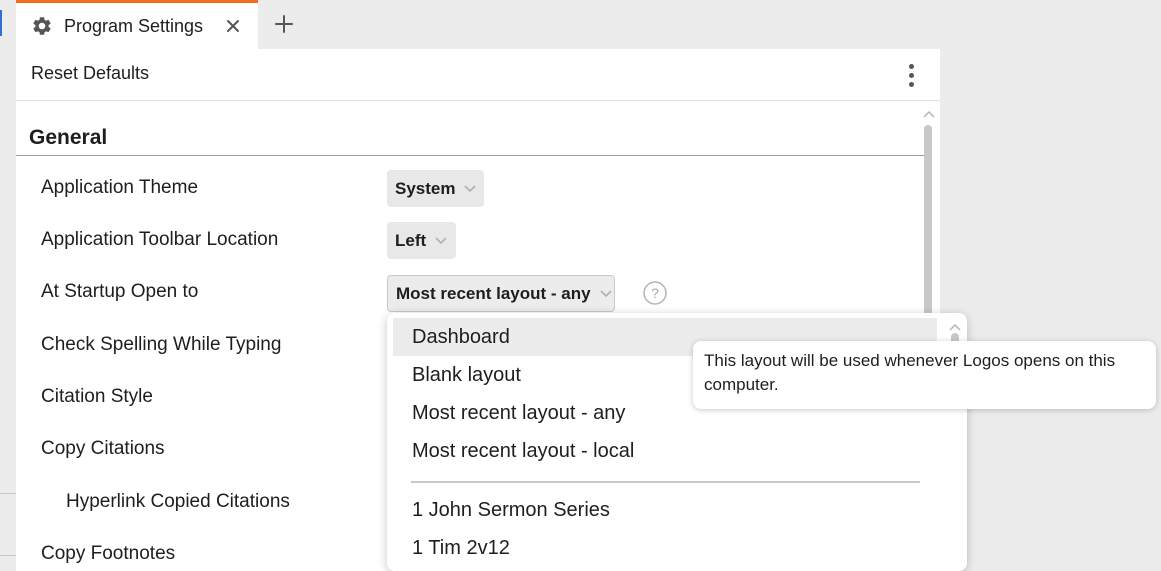 Image resolution: width=1161 pixels, height=571 pixels. Describe the element at coordinates (677, 548) in the screenshot. I see `dropdown-option-layout: 1 Tim 2v12` at that location.